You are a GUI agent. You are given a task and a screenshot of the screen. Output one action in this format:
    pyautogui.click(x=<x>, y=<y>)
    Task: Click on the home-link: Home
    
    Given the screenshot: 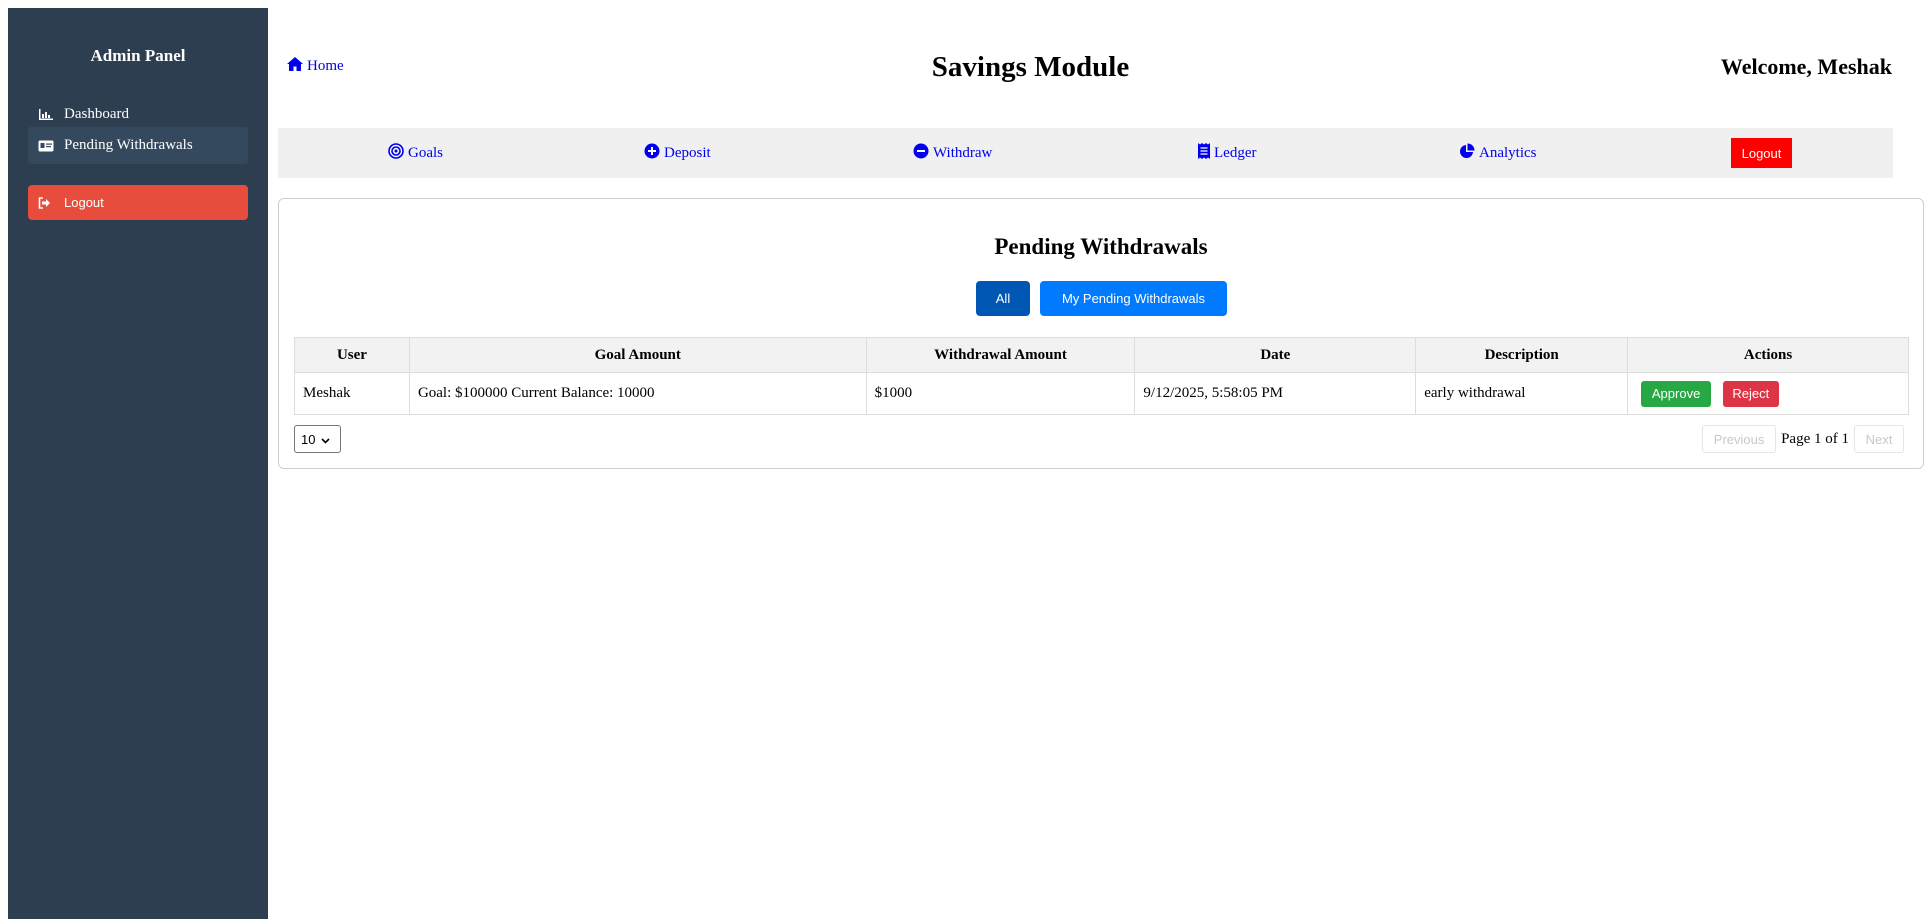 What is the action you would take?
    pyautogui.click(x=315, y=66)
    